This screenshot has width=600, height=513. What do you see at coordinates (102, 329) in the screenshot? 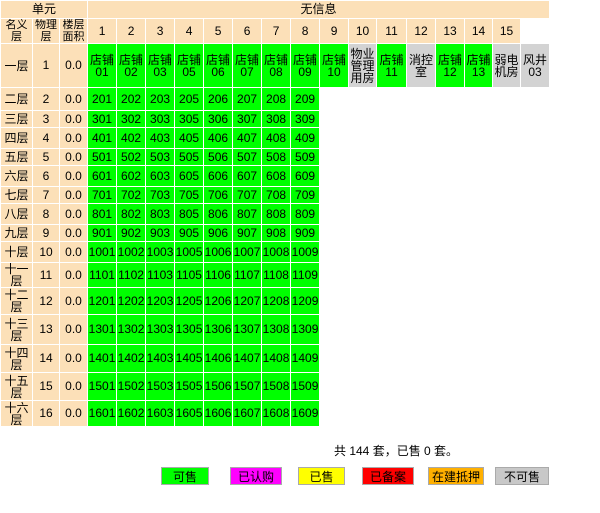
I see `unit-cell-available: 1301` at bounding box center [102, 329].